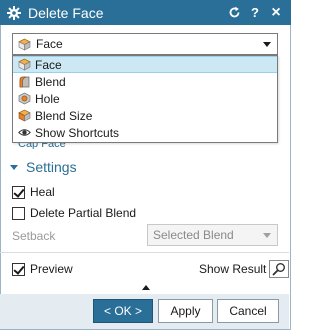 Image resolution: width=320 pixels, height=330 pixels. Describe the element at coordinates (18, 213) in the screenshot. I see `delete-partial-blend-checkbox` at that location.